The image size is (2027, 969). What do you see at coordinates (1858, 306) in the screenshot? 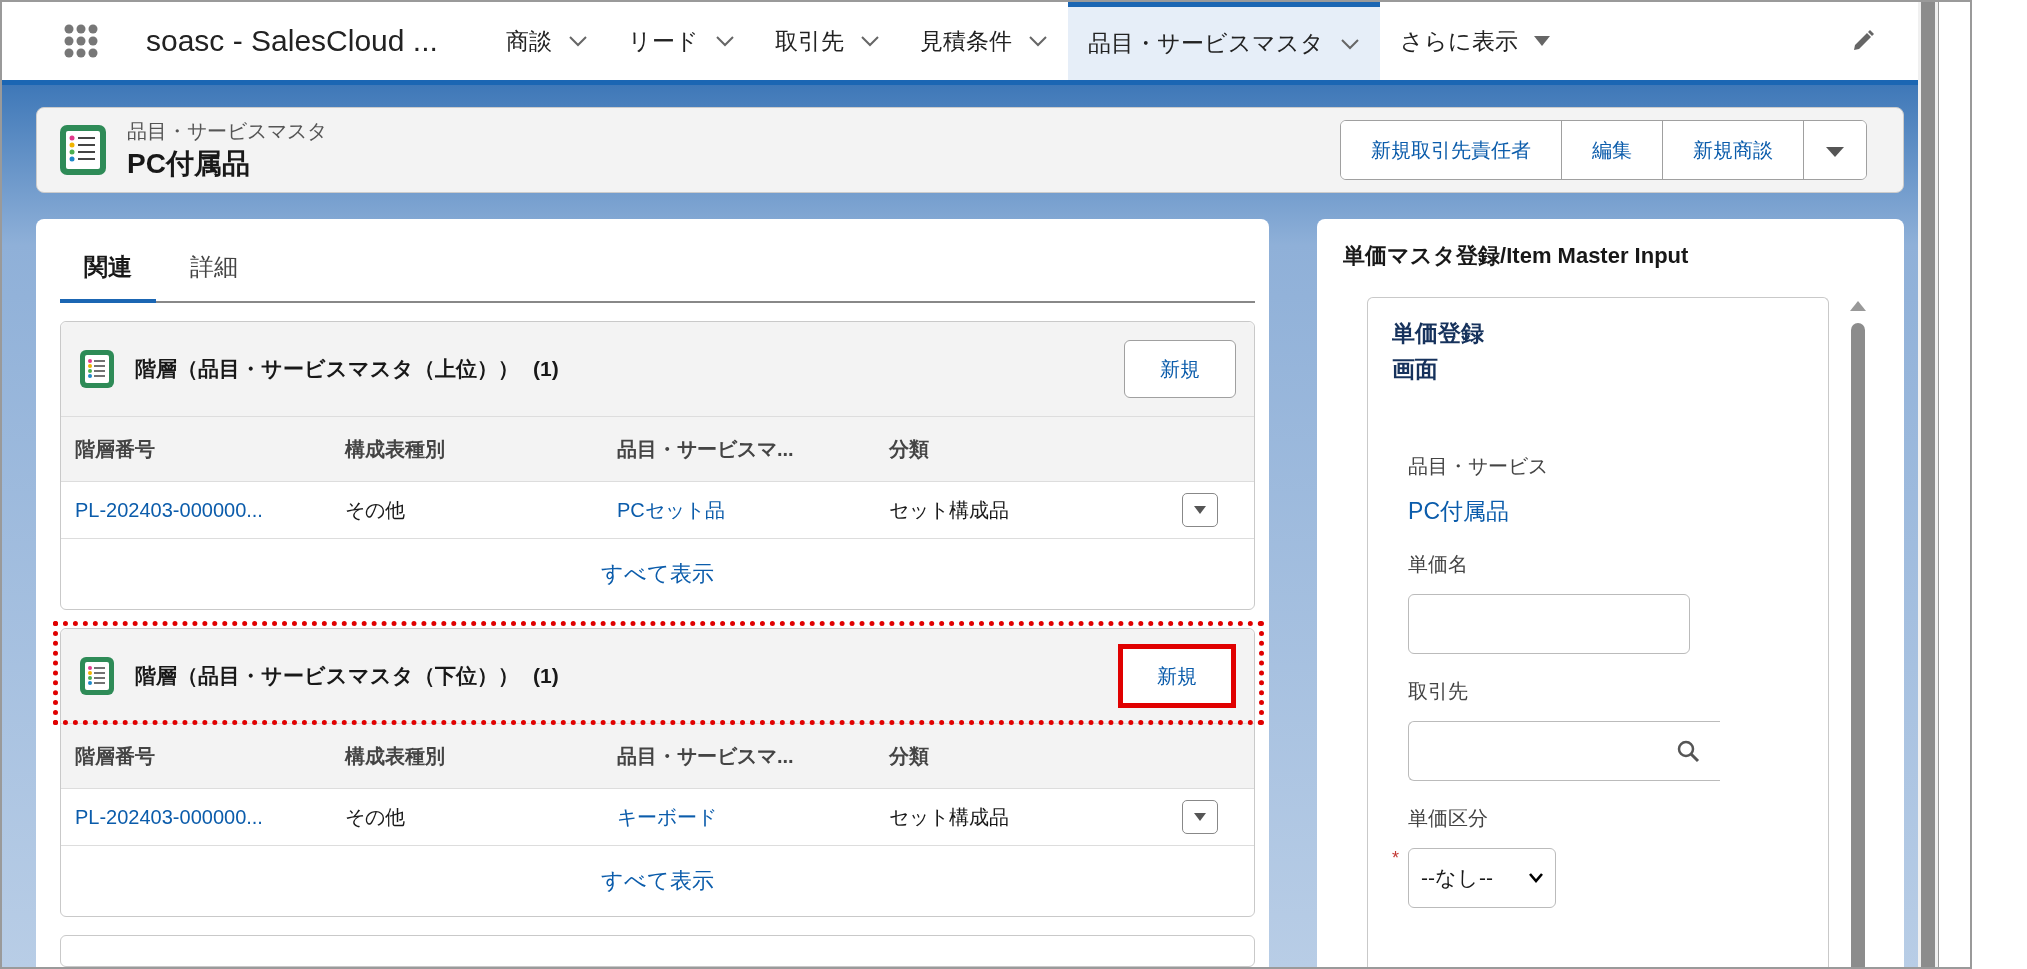
I see `scroll-up-icon` at bounding box center [1858, 306].